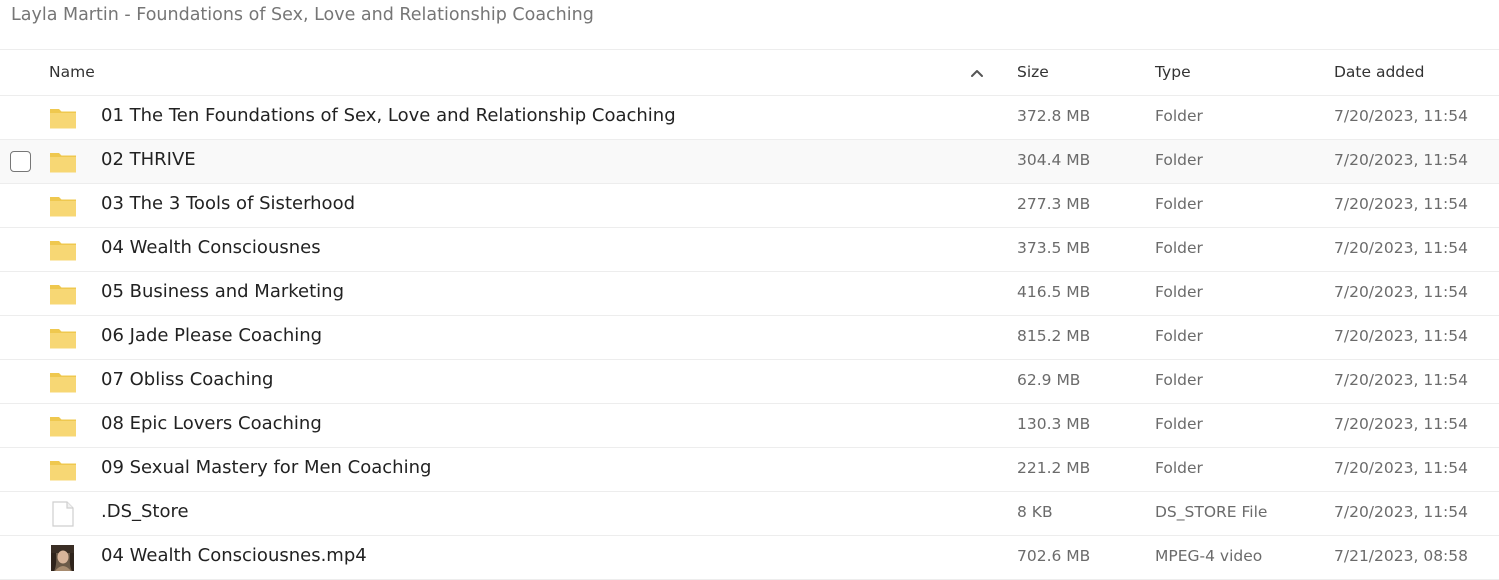 This screenshot has width=1499, height=580. I want to click on column-header-date-added: Date added, so click(1379, 72).